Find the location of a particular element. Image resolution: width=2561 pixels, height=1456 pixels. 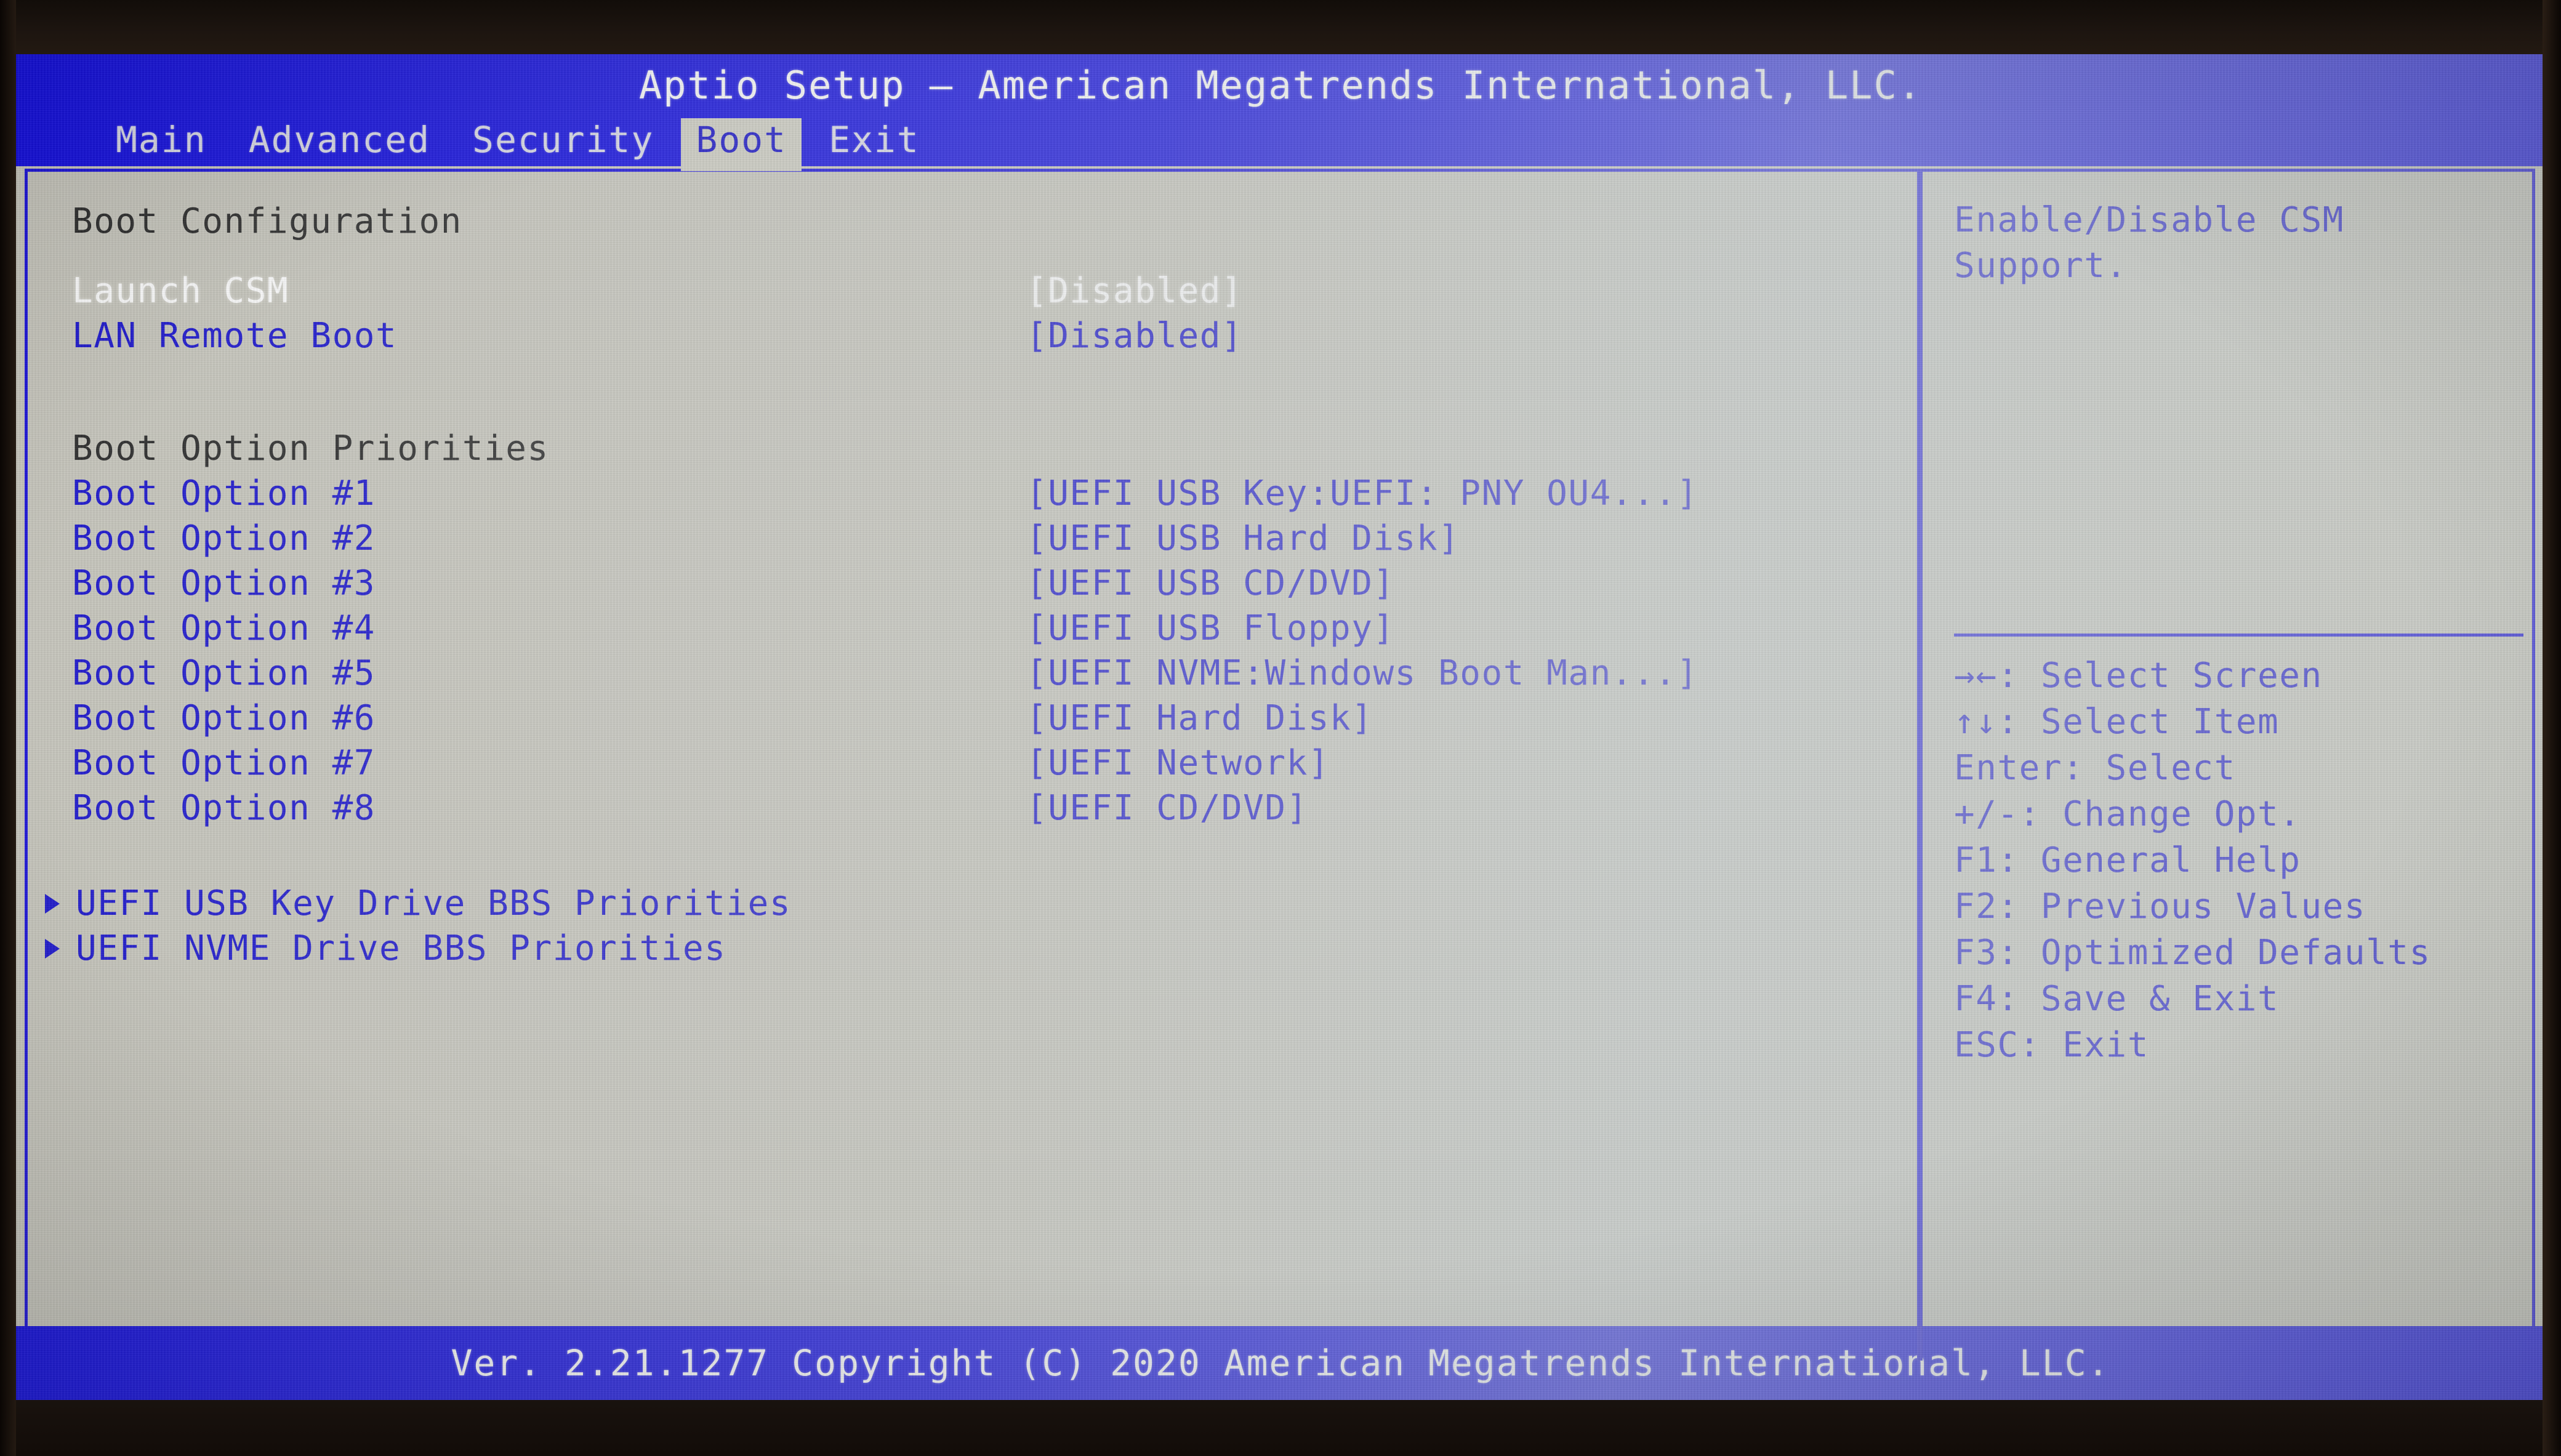

key-legend-keys: Enter is located at coordinates (2008, 768).